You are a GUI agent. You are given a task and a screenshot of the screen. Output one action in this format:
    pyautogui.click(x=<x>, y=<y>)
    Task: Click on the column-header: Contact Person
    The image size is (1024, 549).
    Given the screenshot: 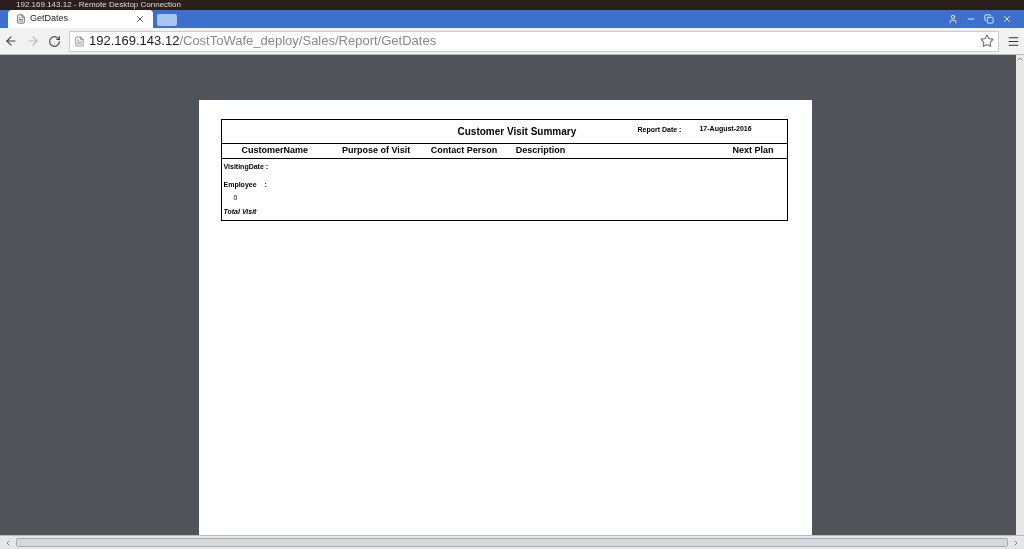 What is the action you would take?
    pyautogui.click(x=464, y=151)
    